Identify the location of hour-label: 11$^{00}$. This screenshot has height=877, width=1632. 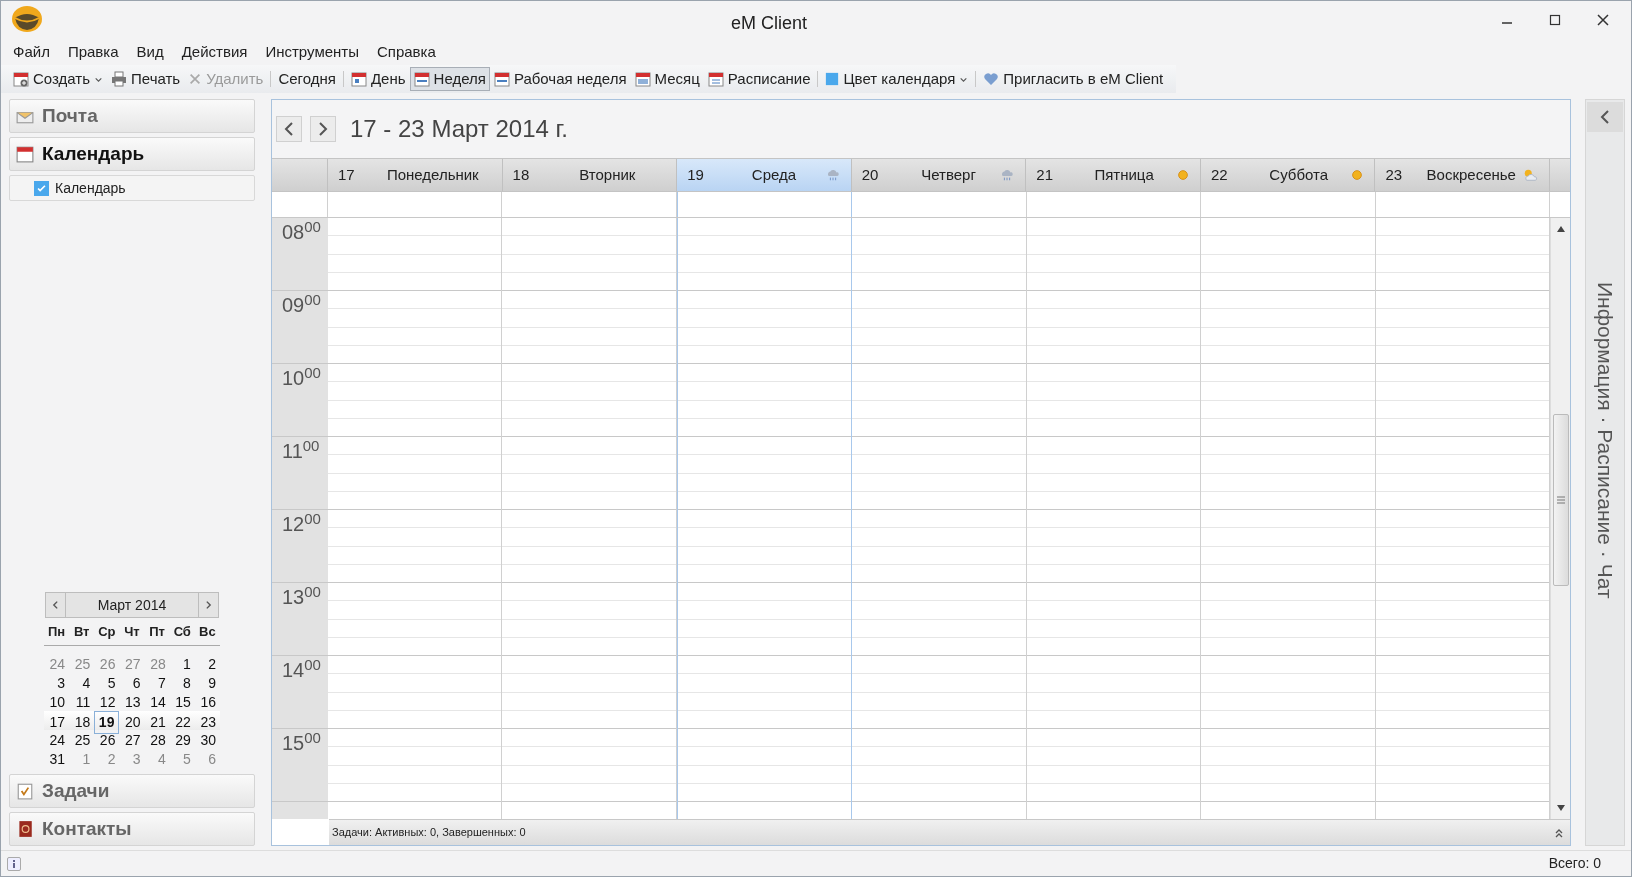
(301, 451).